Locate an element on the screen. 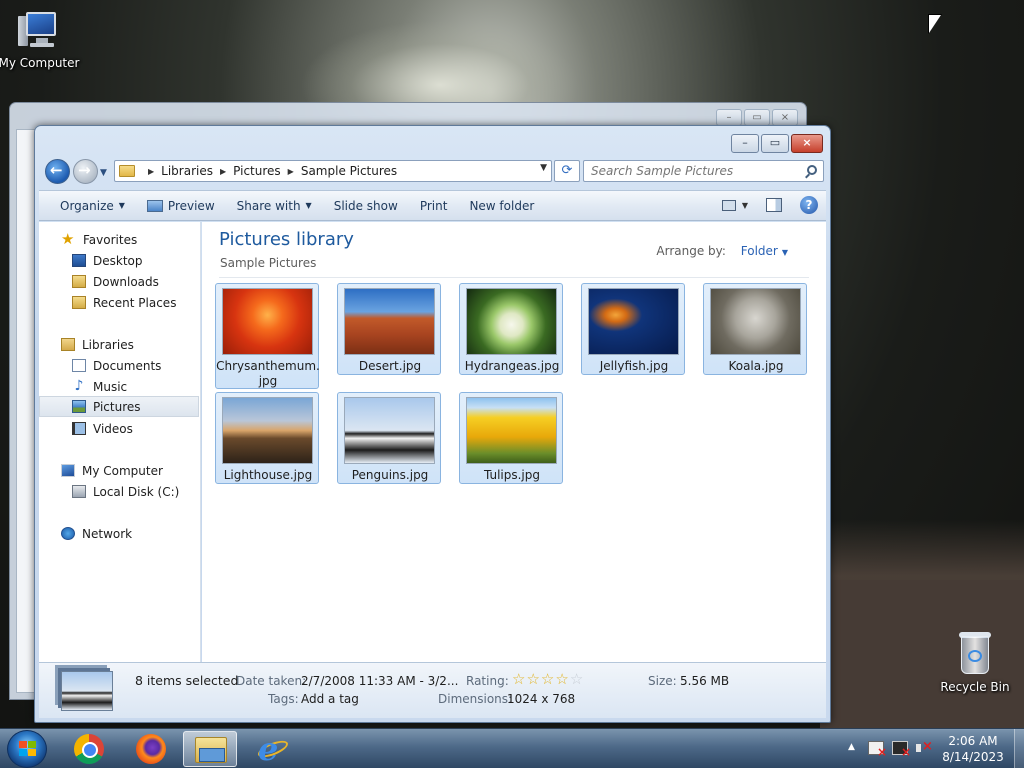  forward-button is located at coordinates (85, 171).